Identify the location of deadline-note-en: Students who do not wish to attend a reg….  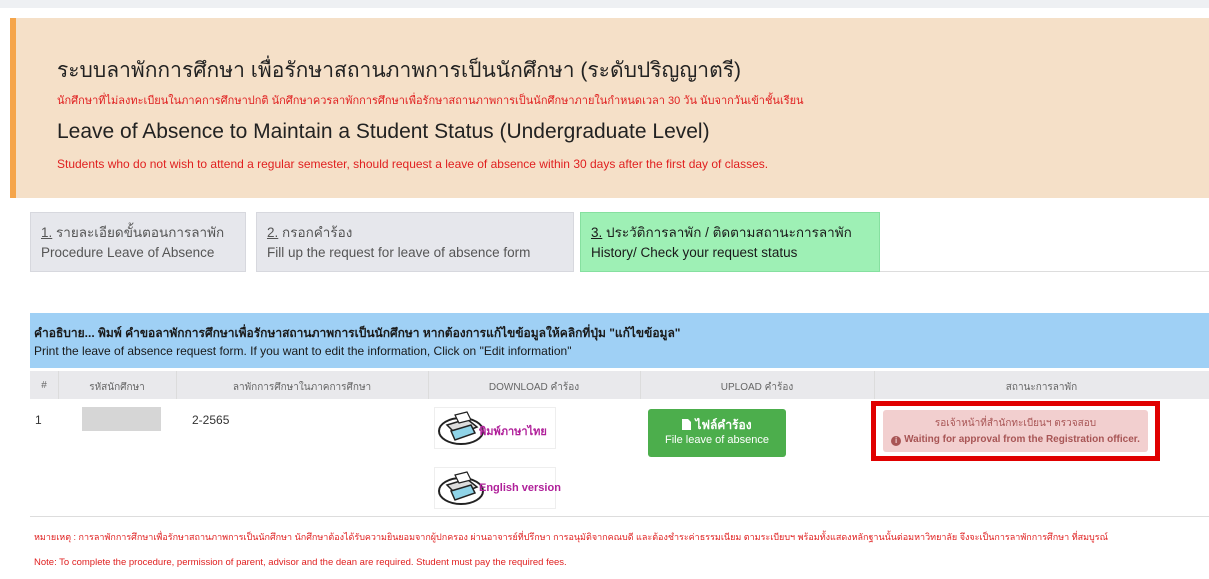
(413, 164).